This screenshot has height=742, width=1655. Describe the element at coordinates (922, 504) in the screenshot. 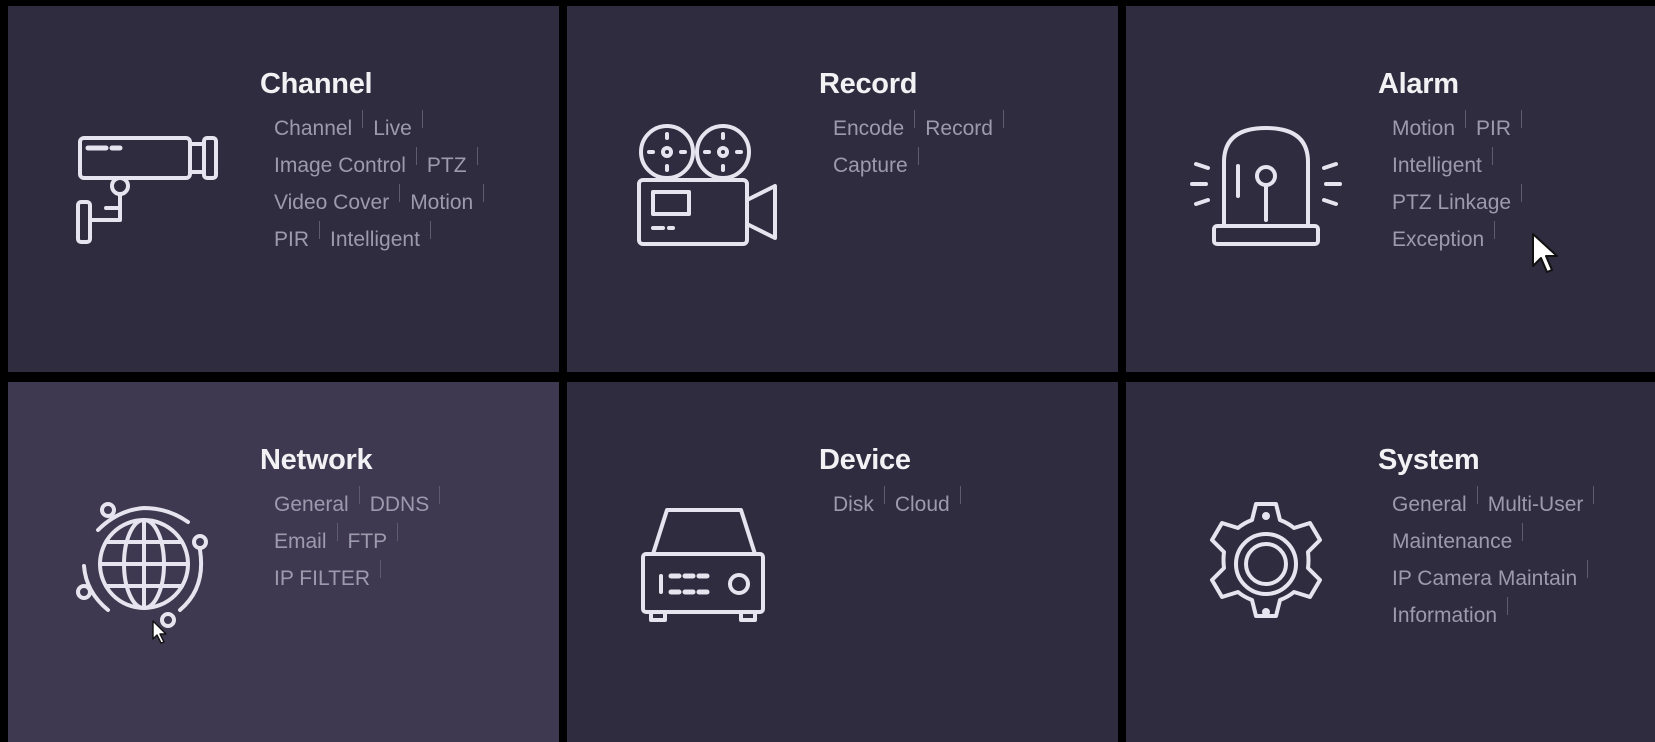

I see `link-cloud: Cloud` at that location.